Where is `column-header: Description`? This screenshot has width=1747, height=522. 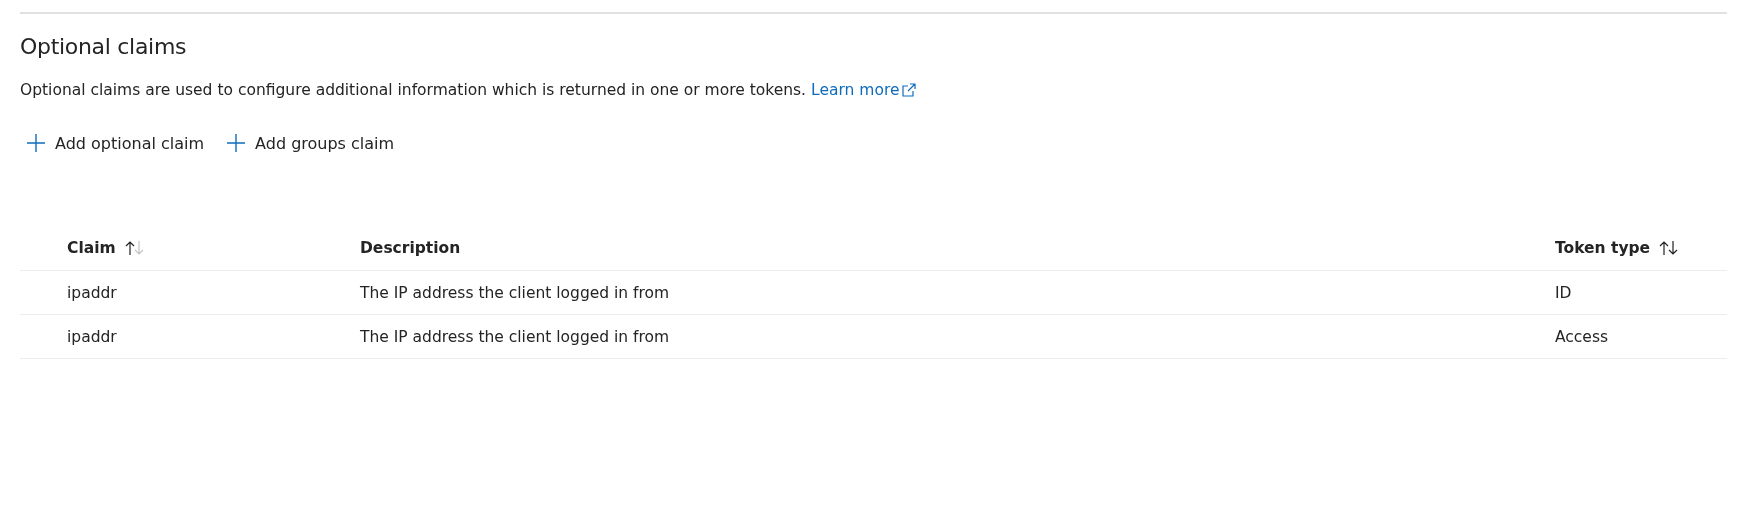
column-header: Description is located at coordinates (957, 247).